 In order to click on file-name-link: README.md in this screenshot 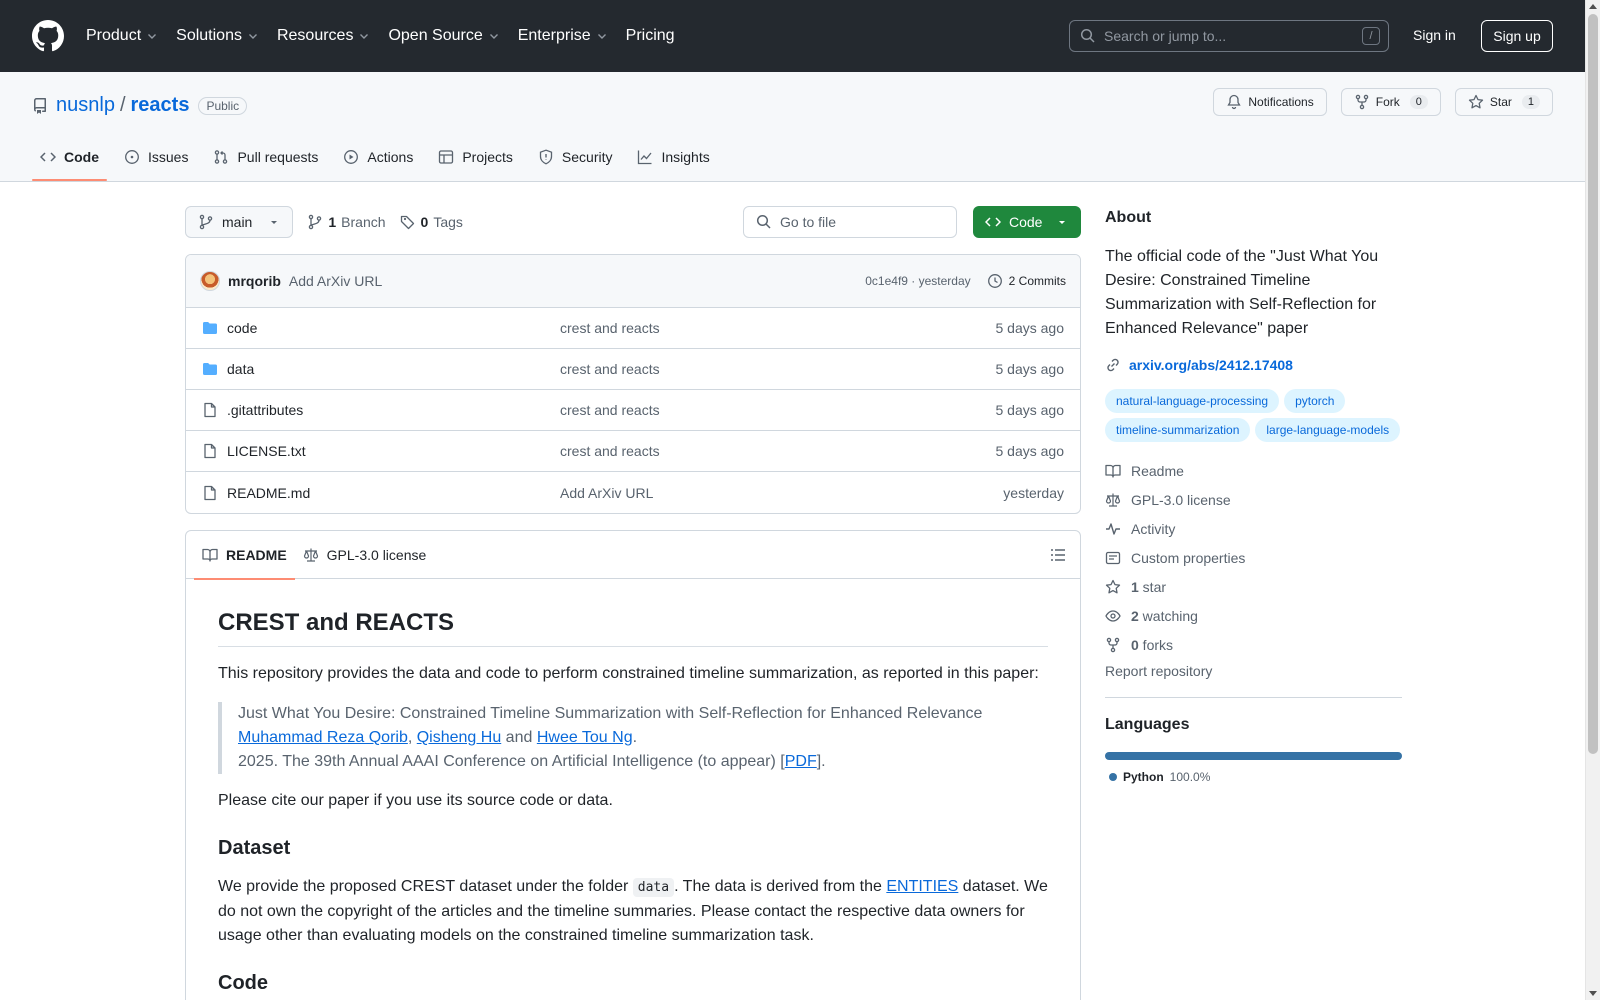, I will do `click(268, 493)`.